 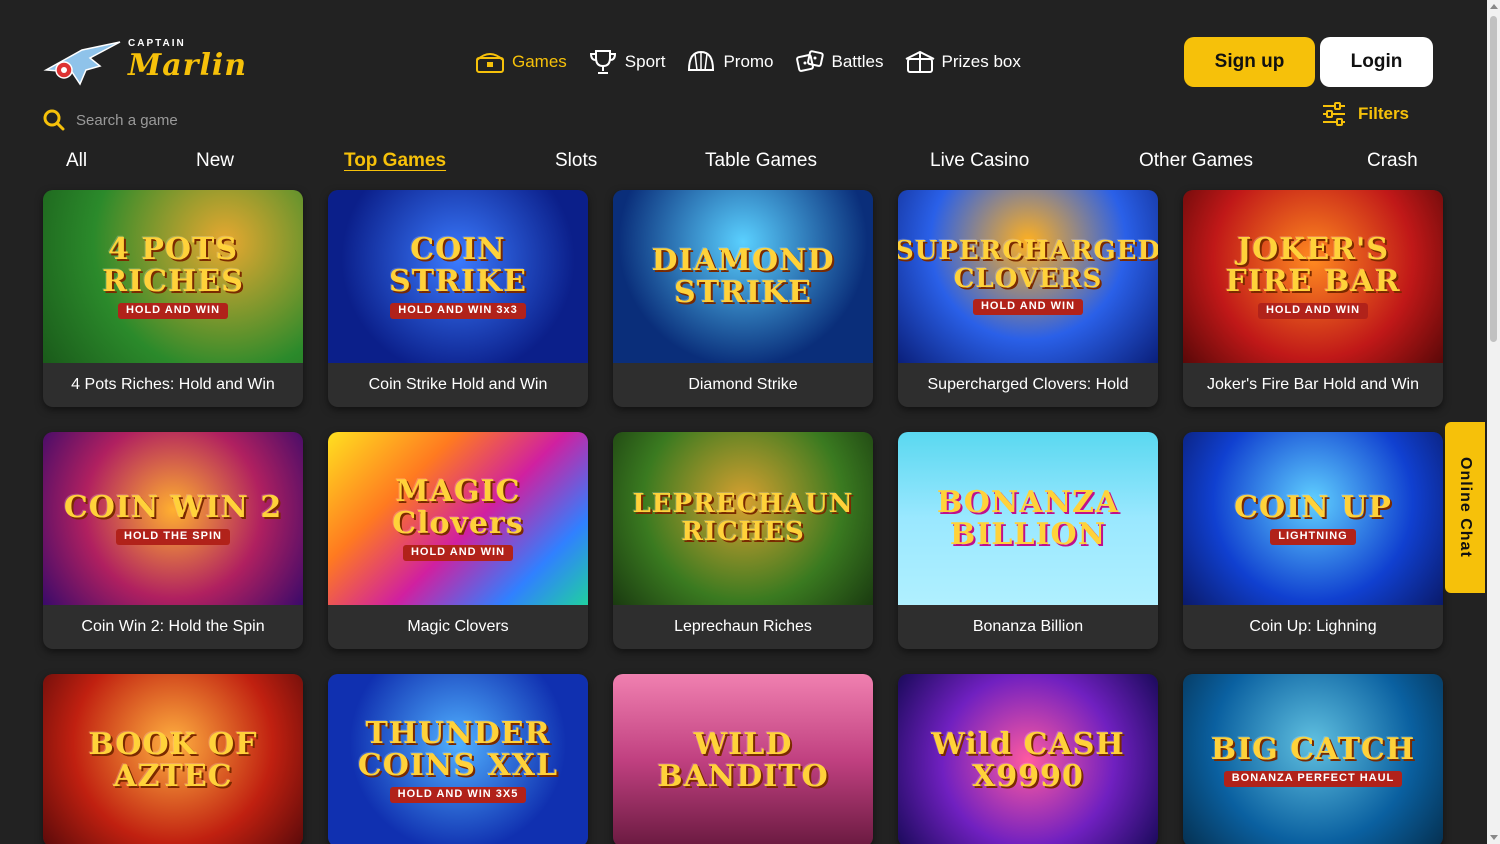 What do you see at coordinates (1384, 113) in the screenshot?
I see `filters-label: Filters` at bounding box center [1384, 113].